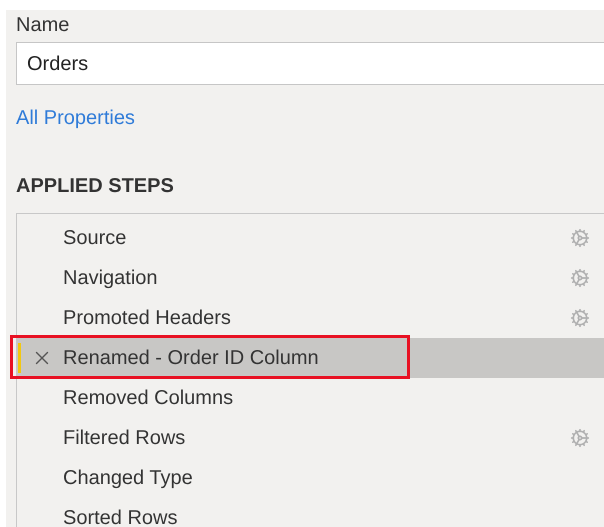  What do you see at coordinates (124, 438) in the screenshot?
I see `step-label: Filtered Rows` at bounding box center [124, 438].